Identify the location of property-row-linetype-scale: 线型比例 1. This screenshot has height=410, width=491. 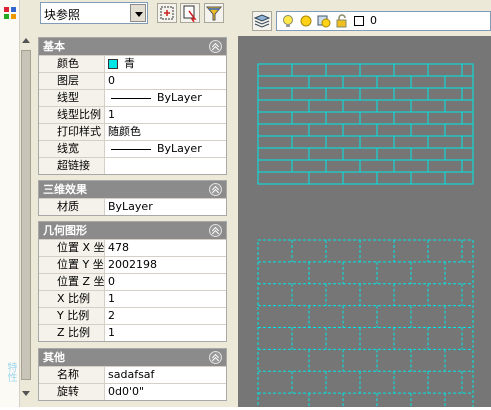
(132, 114).